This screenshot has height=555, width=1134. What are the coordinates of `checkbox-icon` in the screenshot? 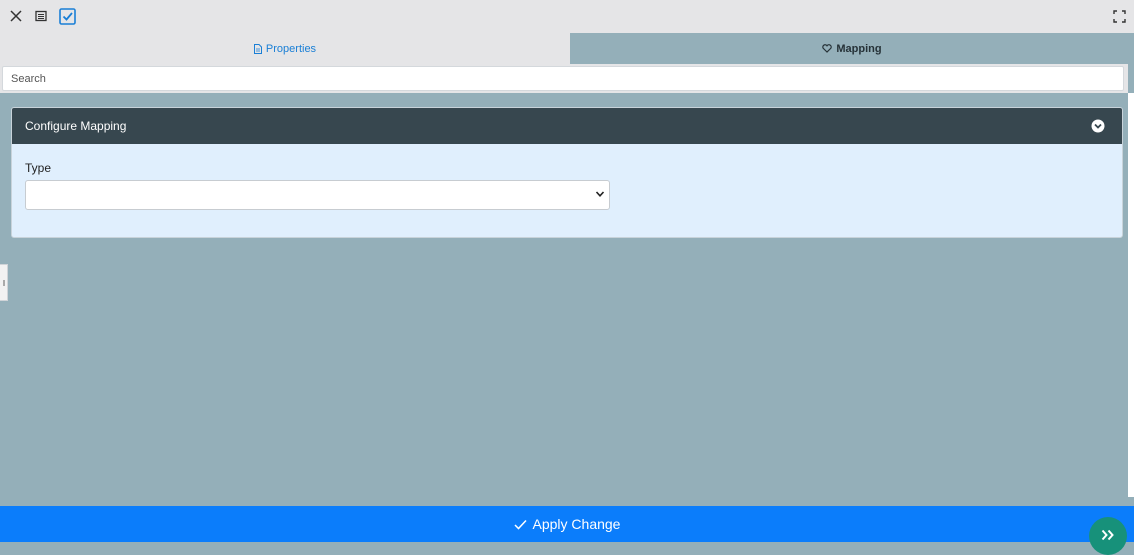 It's located at (67, 16).